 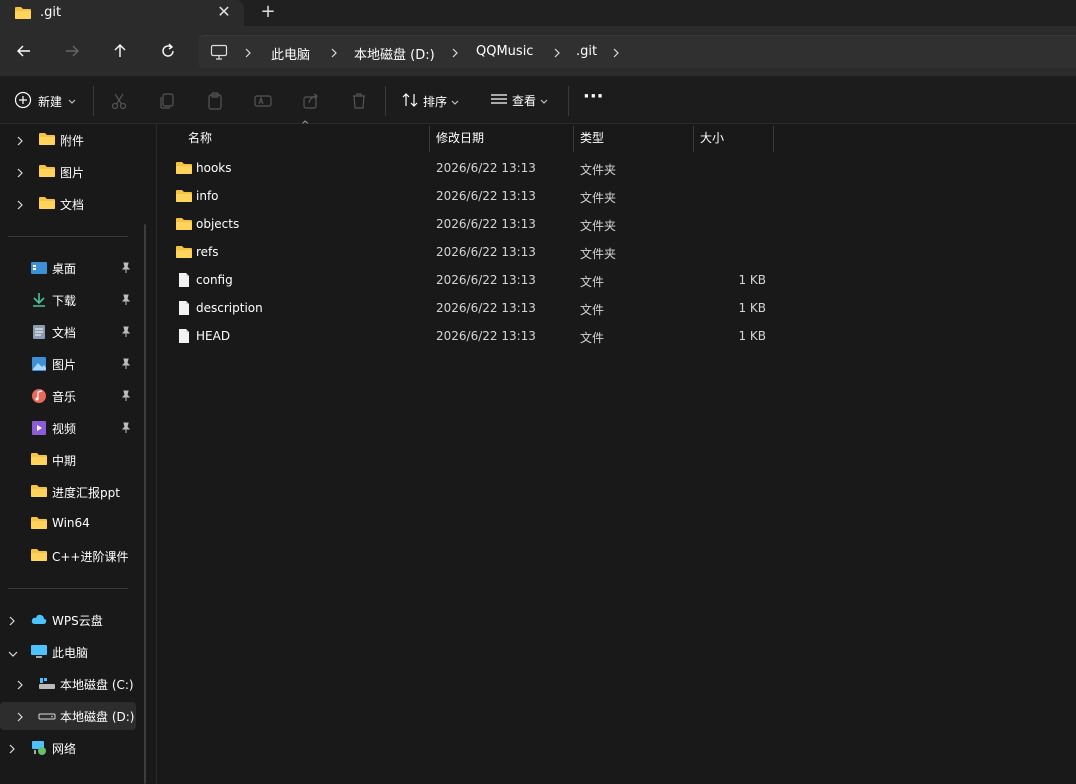 What do you see at coordinates (64, 461) in the screenshot?
I see `sidebar-item-label: 中期` at bounding box center [64, 461].